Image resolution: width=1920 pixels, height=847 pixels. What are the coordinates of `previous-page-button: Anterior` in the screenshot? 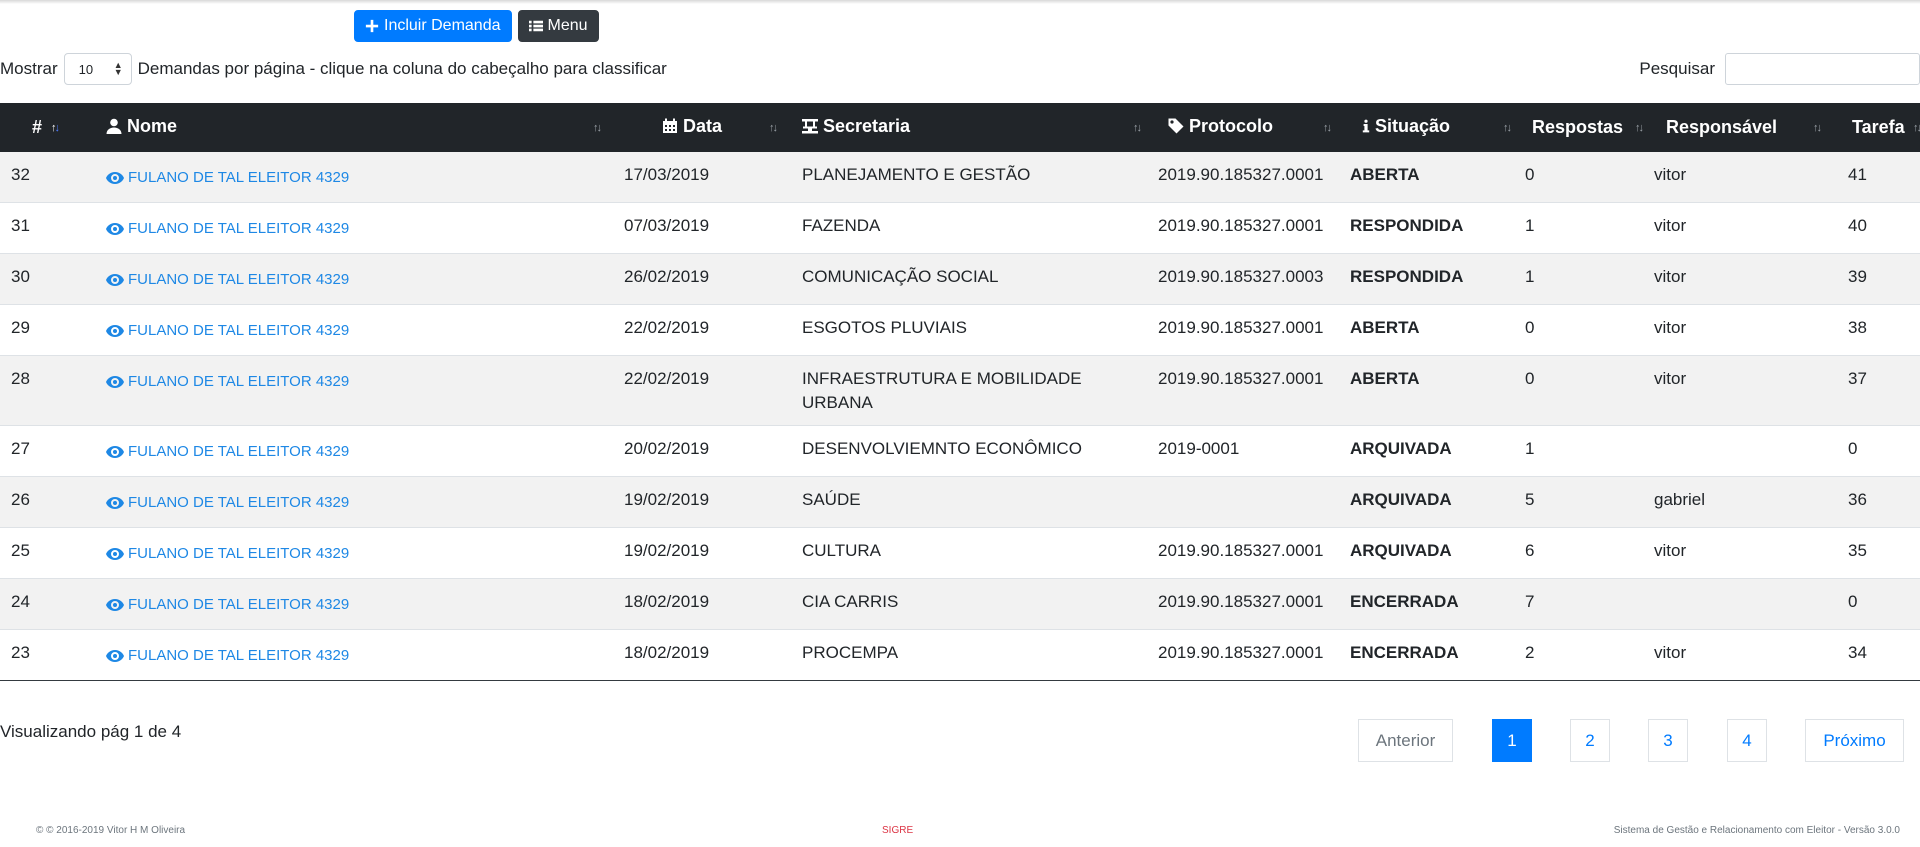 It's located at (1405, 740).